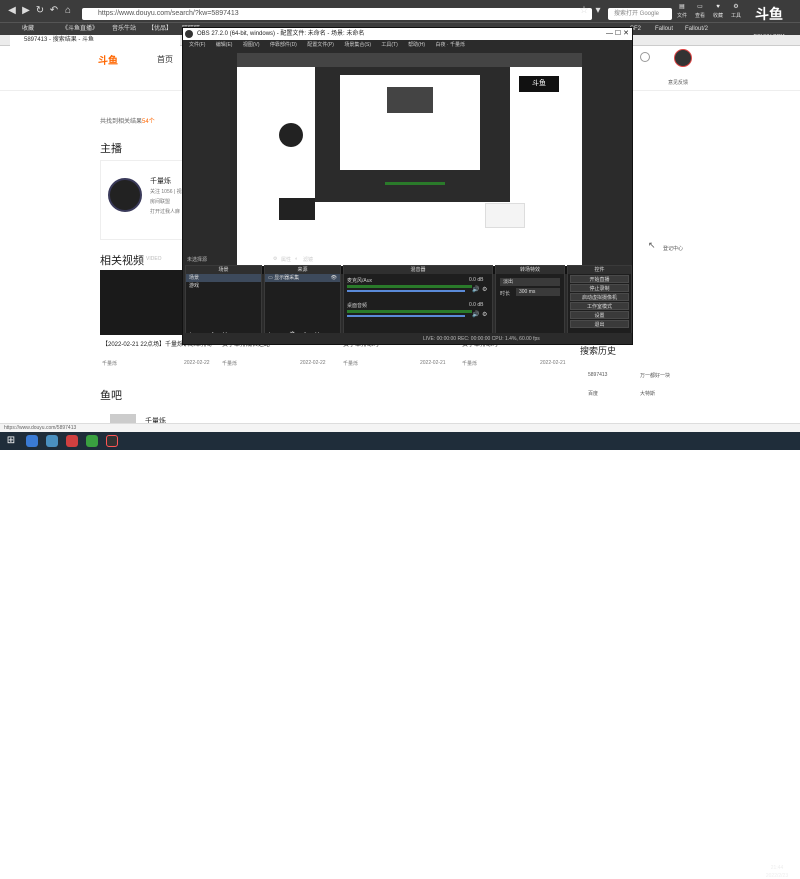 This screenshot has width=800, height=879. Describe the element at coordinates (599, 297) in the screenshot. I see `virtual-camera-button: 启动虚拟摄像机` at that location.